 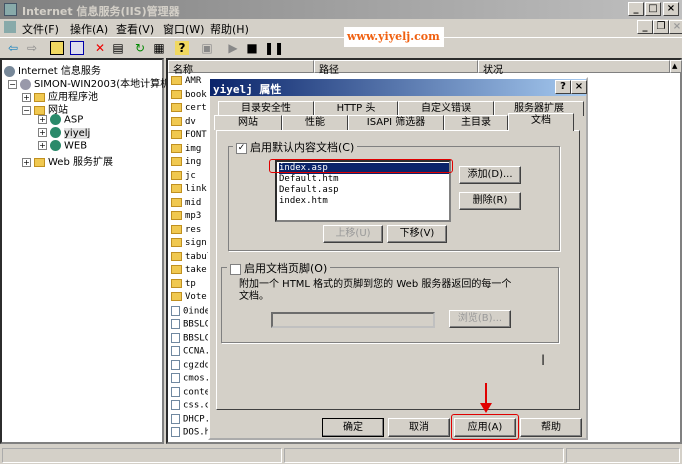 What do you see at coordinates (356, 108) in the screenshot?
I see `tab-http-headers: HTTP 头` at bounding box center [356, 108].